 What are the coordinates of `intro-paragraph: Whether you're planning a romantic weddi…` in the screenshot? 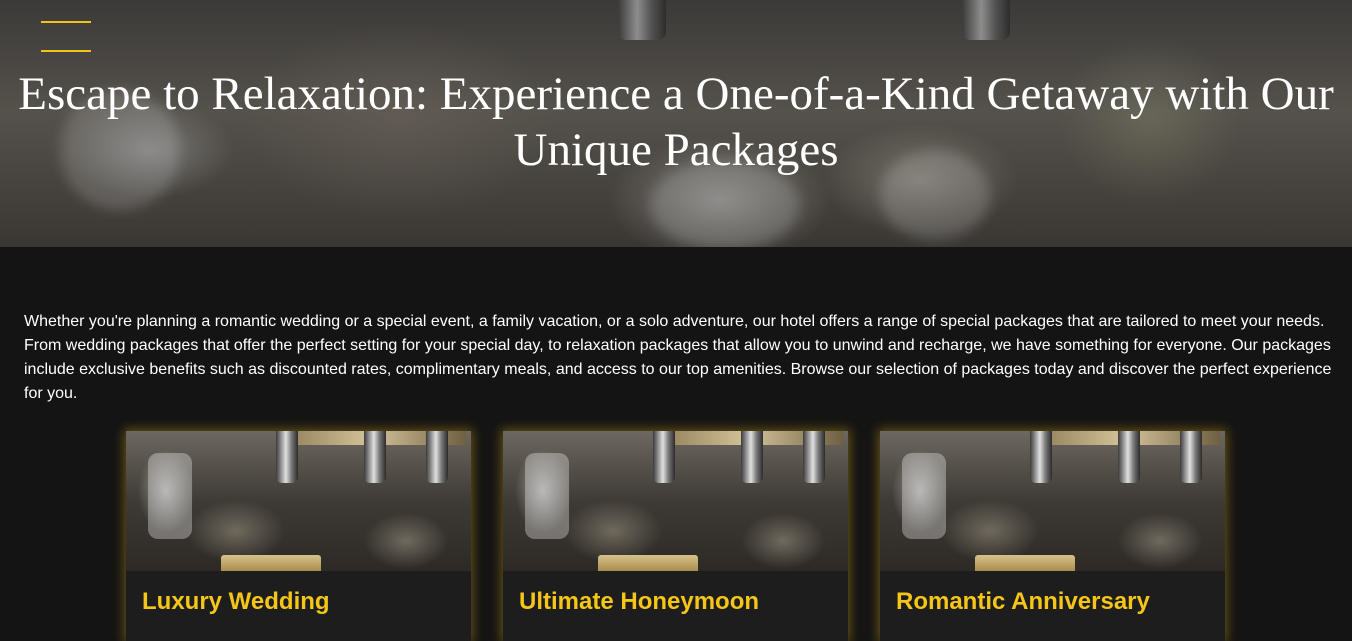 It's located at (678, 357).